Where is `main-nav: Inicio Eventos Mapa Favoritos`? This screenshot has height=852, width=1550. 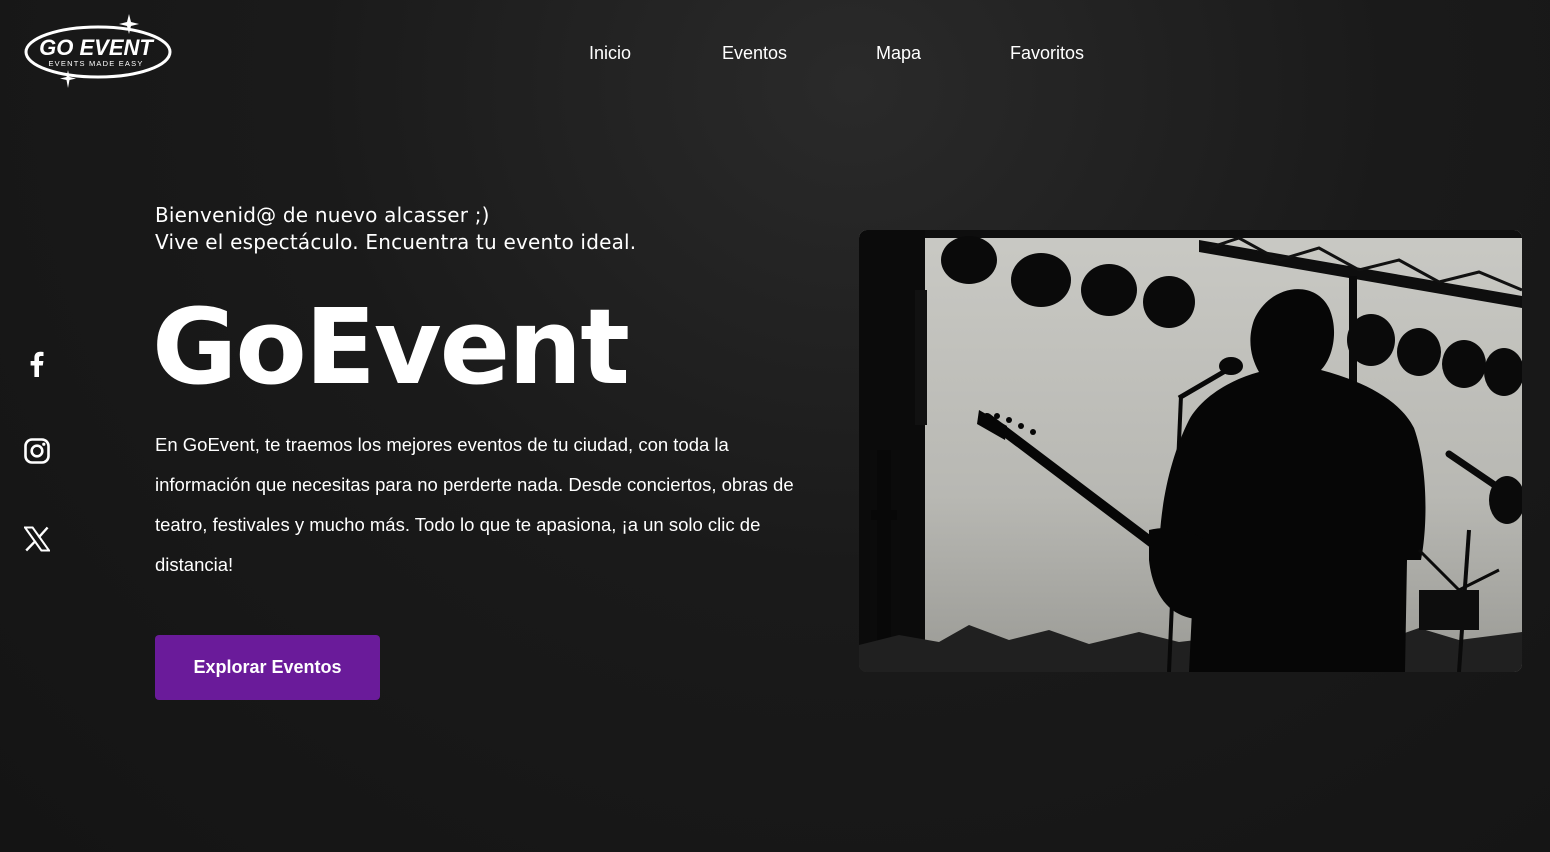
main-nav: Inicio Eventos Mapa Favoritos is located at coordinates (775, 53).